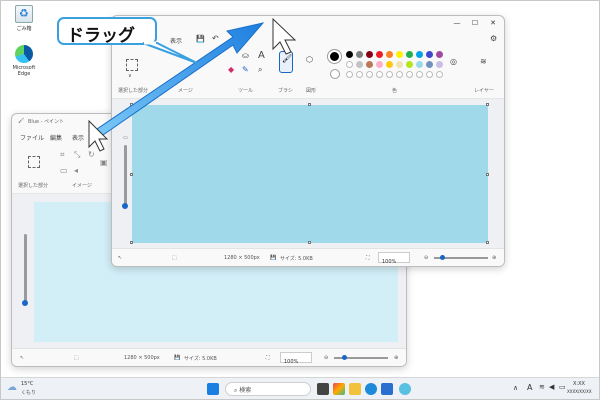  Describe the element at coordinates (27, 384) in the screenshot. I see `weather-temp: 15°C` at that location.